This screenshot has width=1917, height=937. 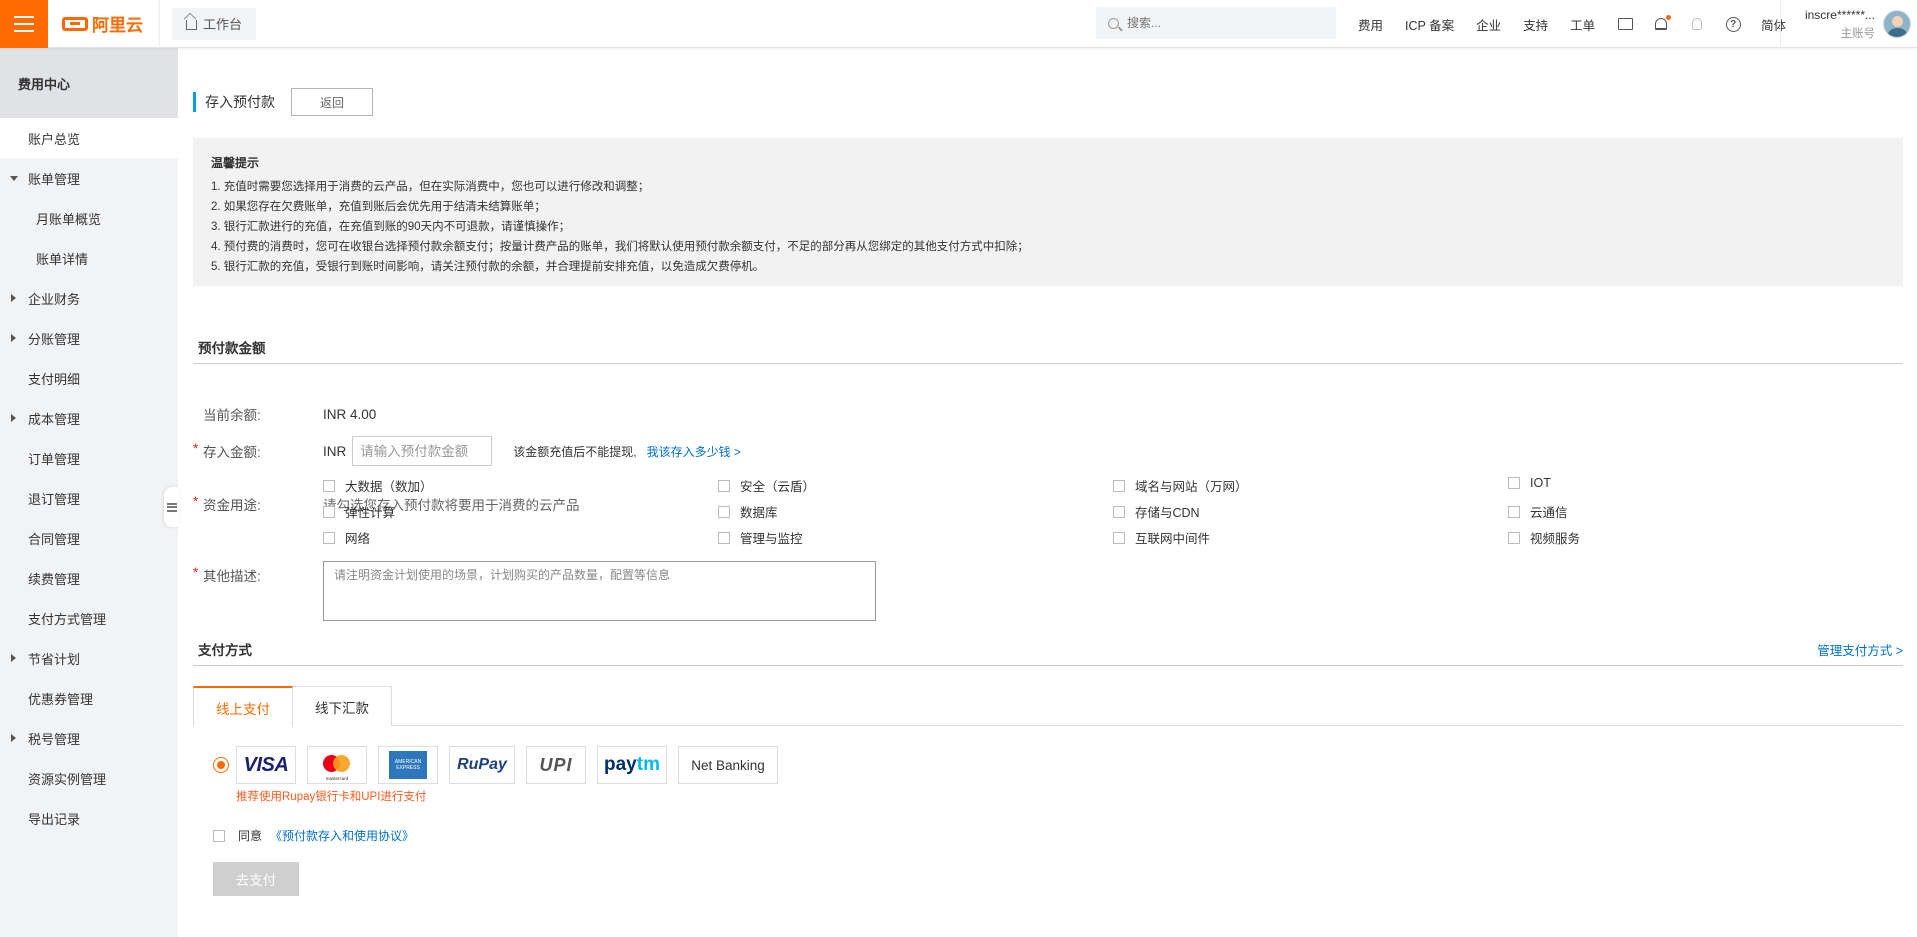 I want to click on sidebar-collapse-handle, so click(x=172, y=507).